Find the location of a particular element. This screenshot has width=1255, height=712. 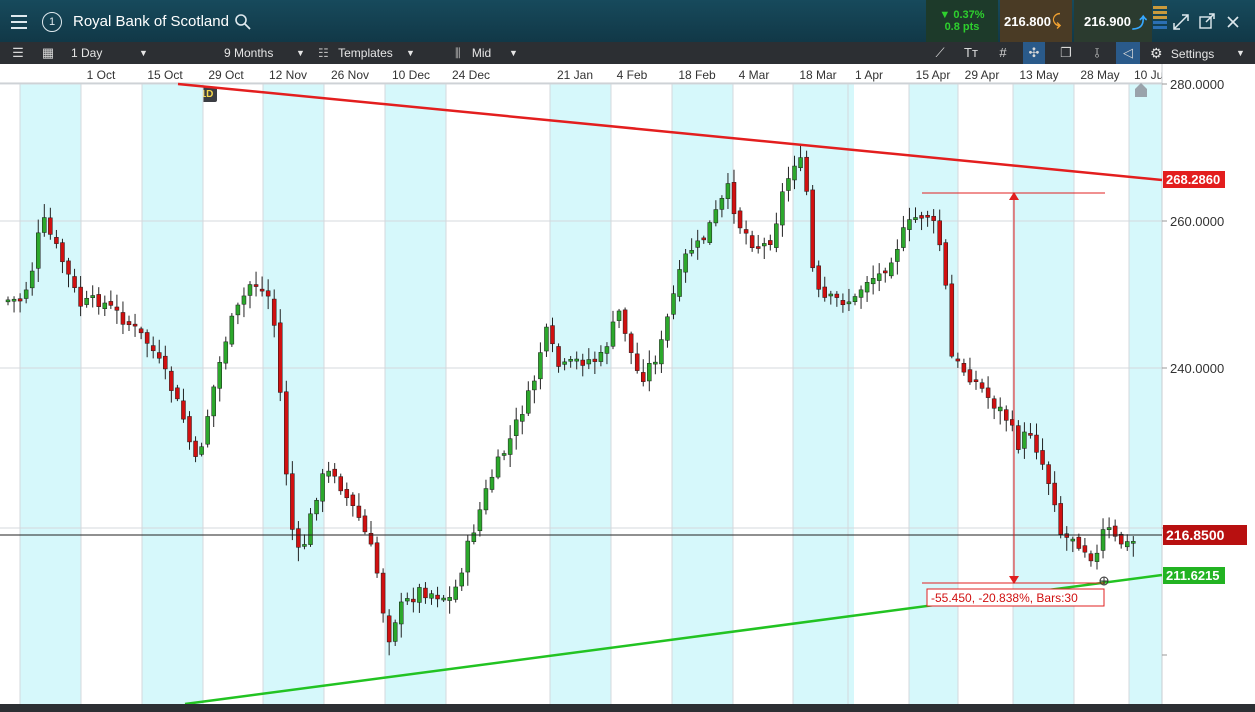

x-tick-label: 12 Nov is located at coordinates (288, 75).